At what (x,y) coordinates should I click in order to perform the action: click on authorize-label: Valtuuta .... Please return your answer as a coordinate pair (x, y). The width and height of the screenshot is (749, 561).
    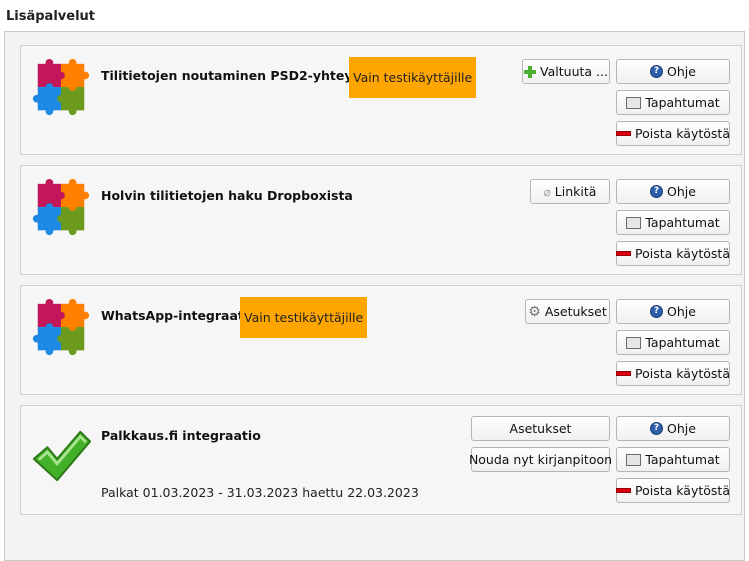
    Looking at the image, I should click on (574, 71).